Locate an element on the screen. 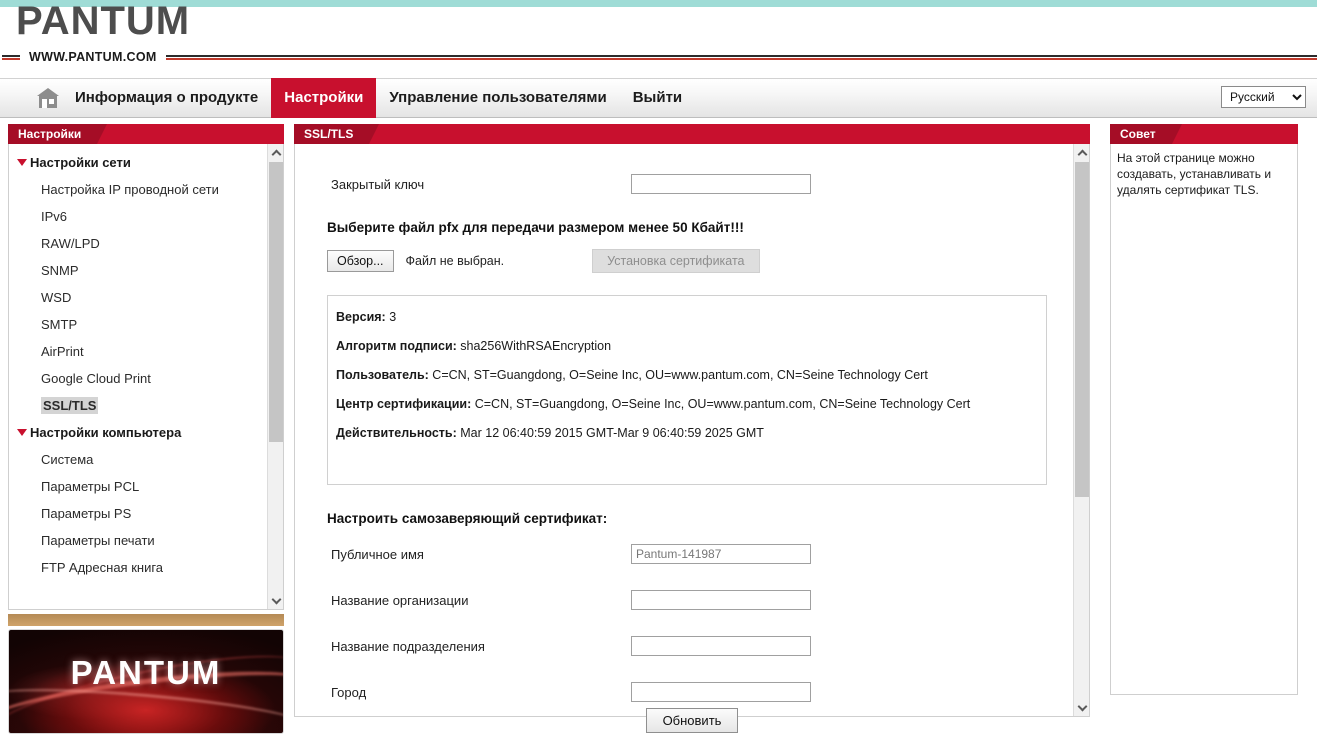 The image size is (1317, 753). city-row: Город is located at coordinates (684, 692).